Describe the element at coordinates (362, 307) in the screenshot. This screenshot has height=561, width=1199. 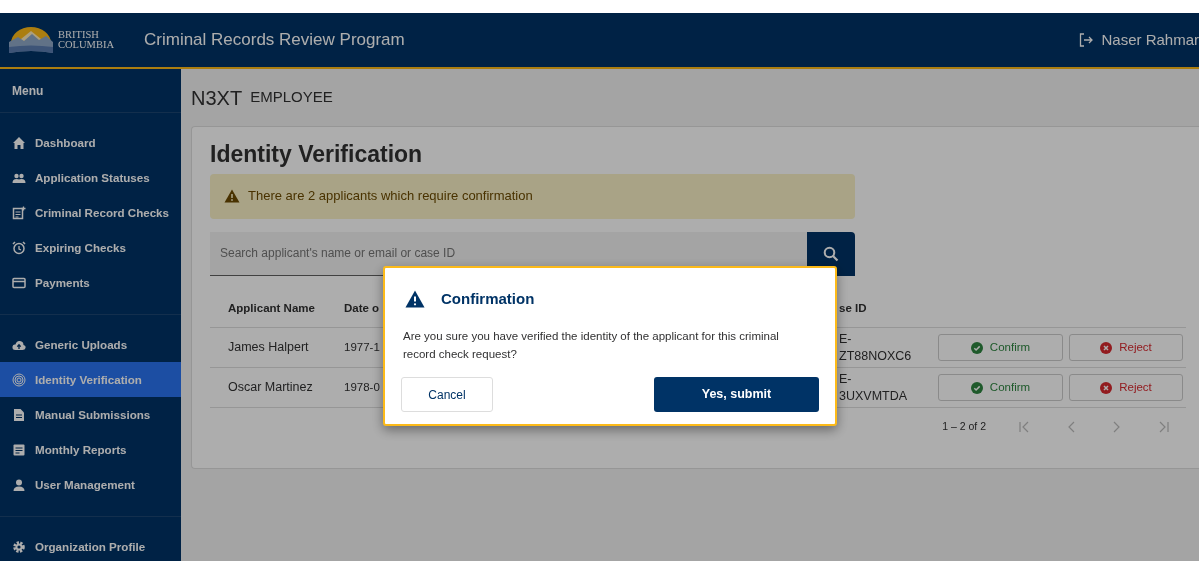
I see `column-header: Date o` at that location.